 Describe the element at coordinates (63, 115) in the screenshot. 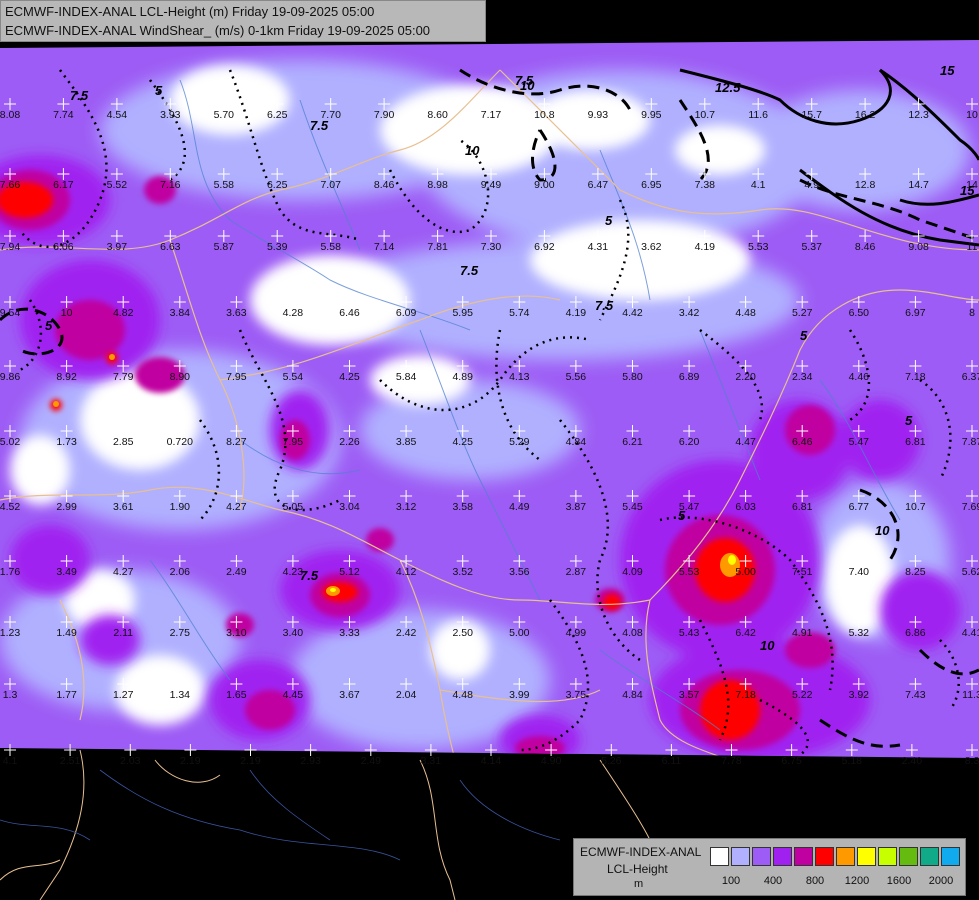

I see `station-value: 7.74` at that location.